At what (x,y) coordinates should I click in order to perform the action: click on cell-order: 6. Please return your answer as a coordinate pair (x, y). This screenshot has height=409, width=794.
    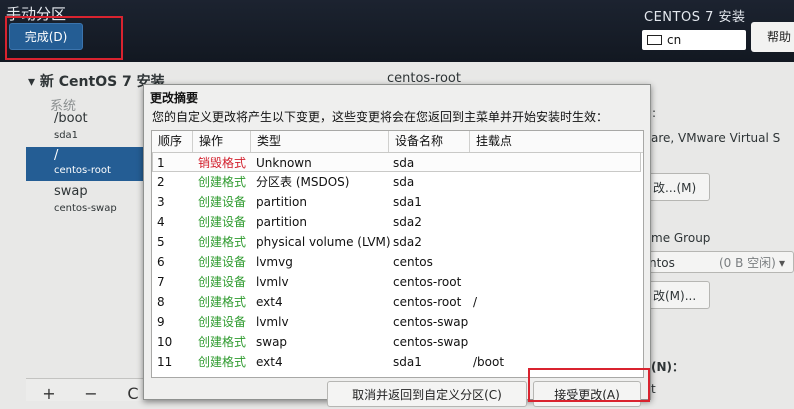
    Looking at the image, I should click on (161, 262).